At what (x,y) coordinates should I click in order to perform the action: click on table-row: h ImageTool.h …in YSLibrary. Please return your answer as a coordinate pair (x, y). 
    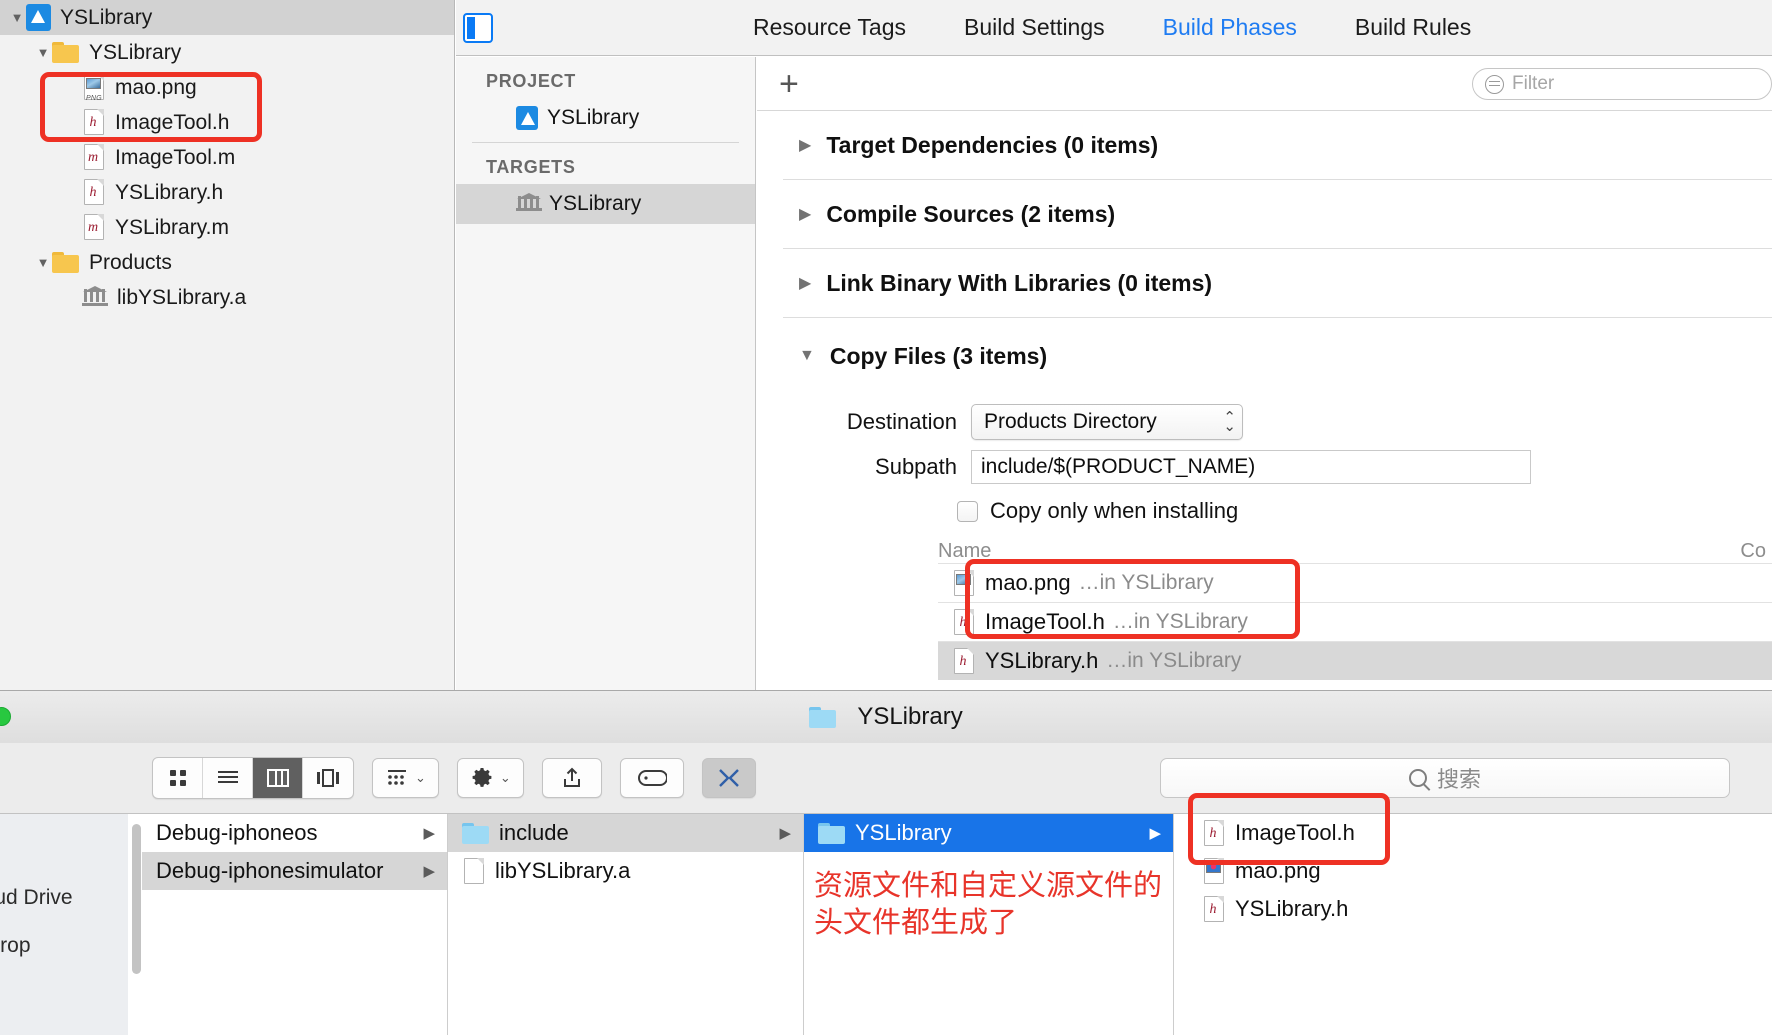
    Looking at the image, I should click on (1355, 621).